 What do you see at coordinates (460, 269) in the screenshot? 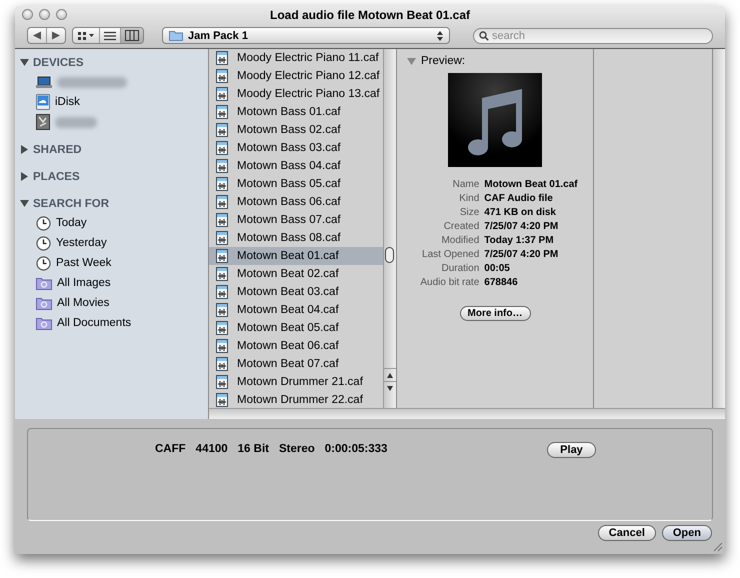
I see `info-label: Duration` at bounding box center [460, 269].